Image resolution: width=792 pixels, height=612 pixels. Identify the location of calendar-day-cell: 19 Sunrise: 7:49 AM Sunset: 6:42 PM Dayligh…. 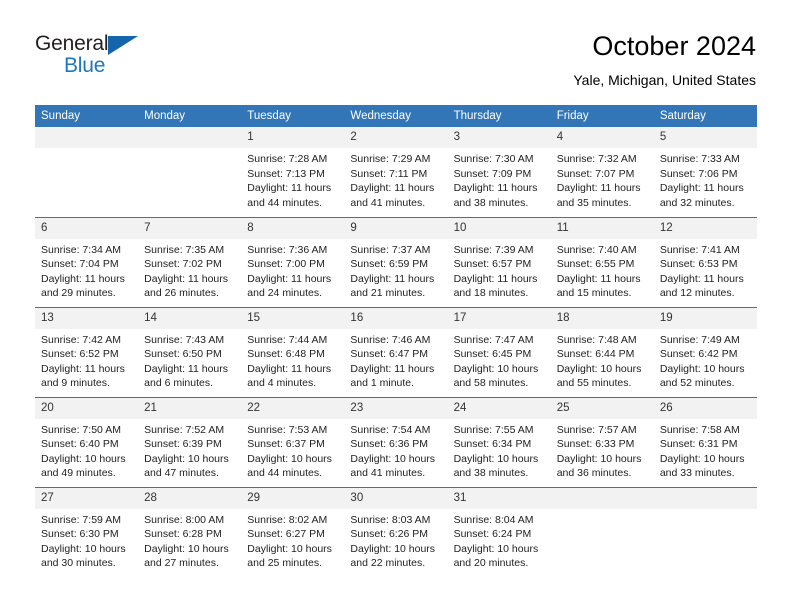
(705, 351).